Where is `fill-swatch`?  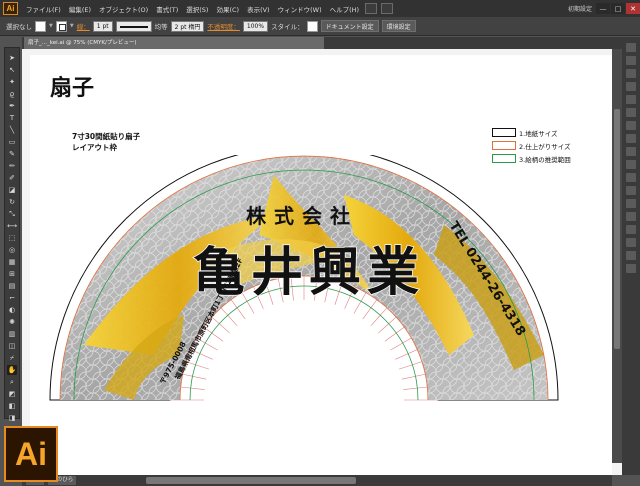
fill-swatch is located at coordinates (40, 26).